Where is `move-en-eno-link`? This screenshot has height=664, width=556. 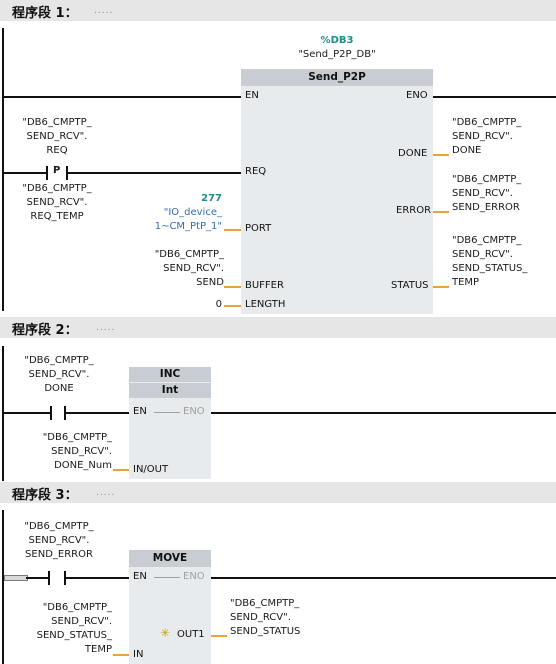 move-en-eno-link is located at coordinates (167, 577).